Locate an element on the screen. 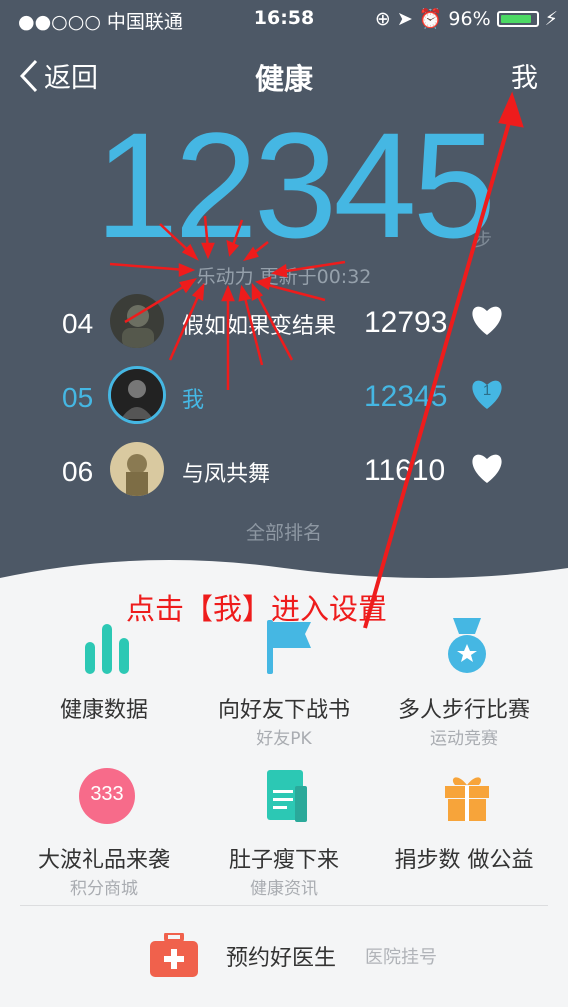 The image size is (568, 1007). location-icon: ➤ is located at coordinates (404, 18).